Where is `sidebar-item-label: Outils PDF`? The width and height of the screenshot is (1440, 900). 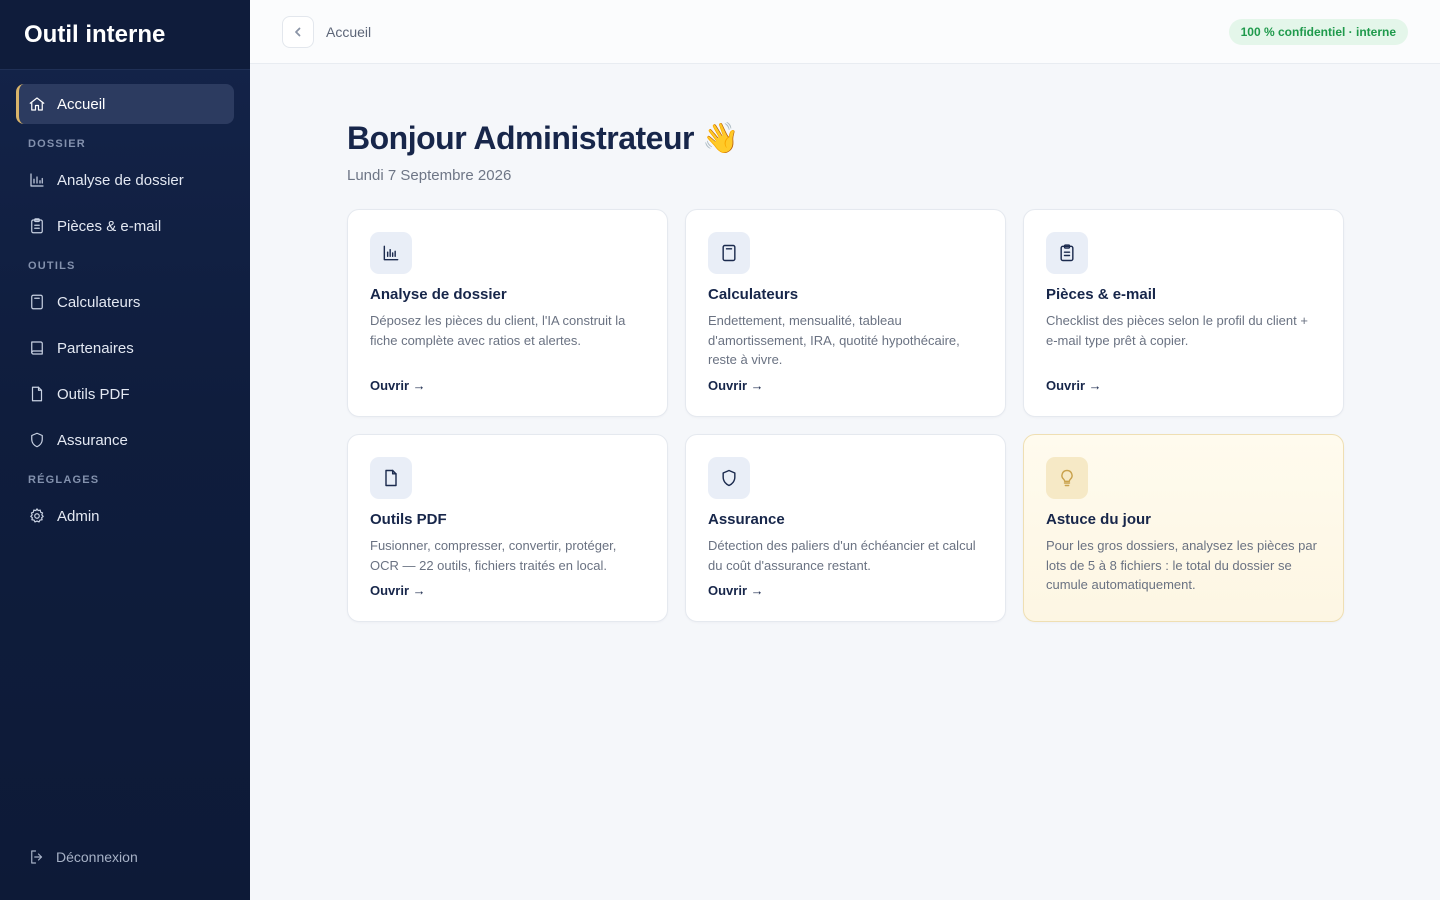 sidebar-item-label: Outils PDF is located at coordinates (93, 394).